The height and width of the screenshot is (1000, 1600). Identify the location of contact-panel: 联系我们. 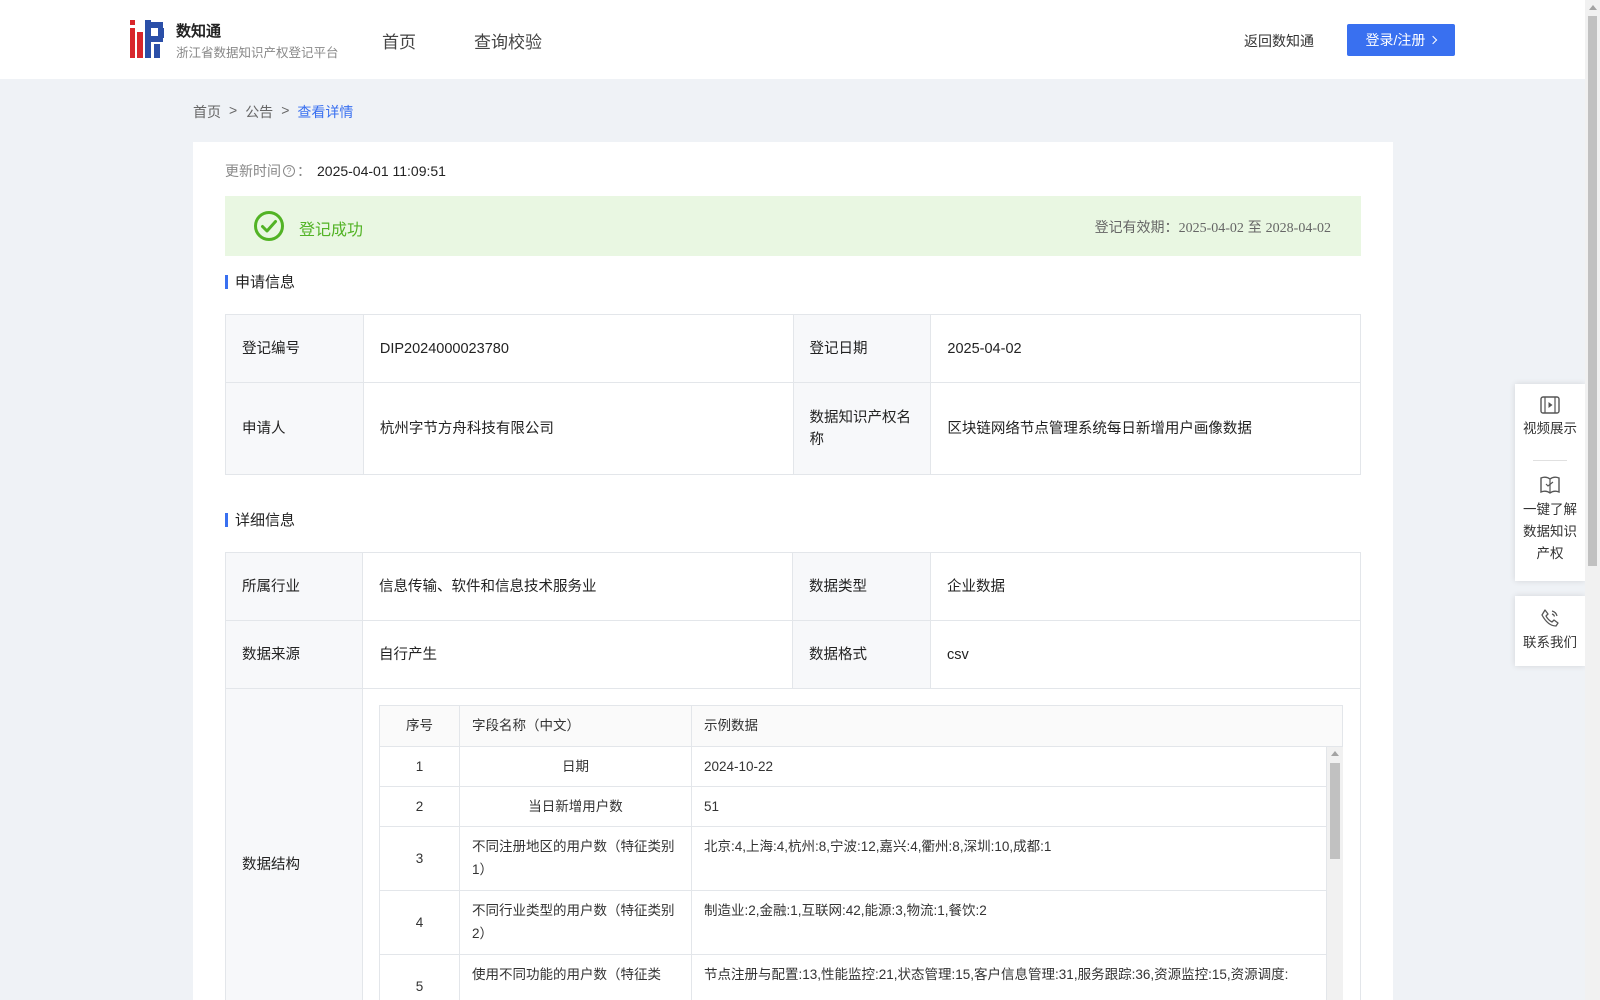
(1550, 631).